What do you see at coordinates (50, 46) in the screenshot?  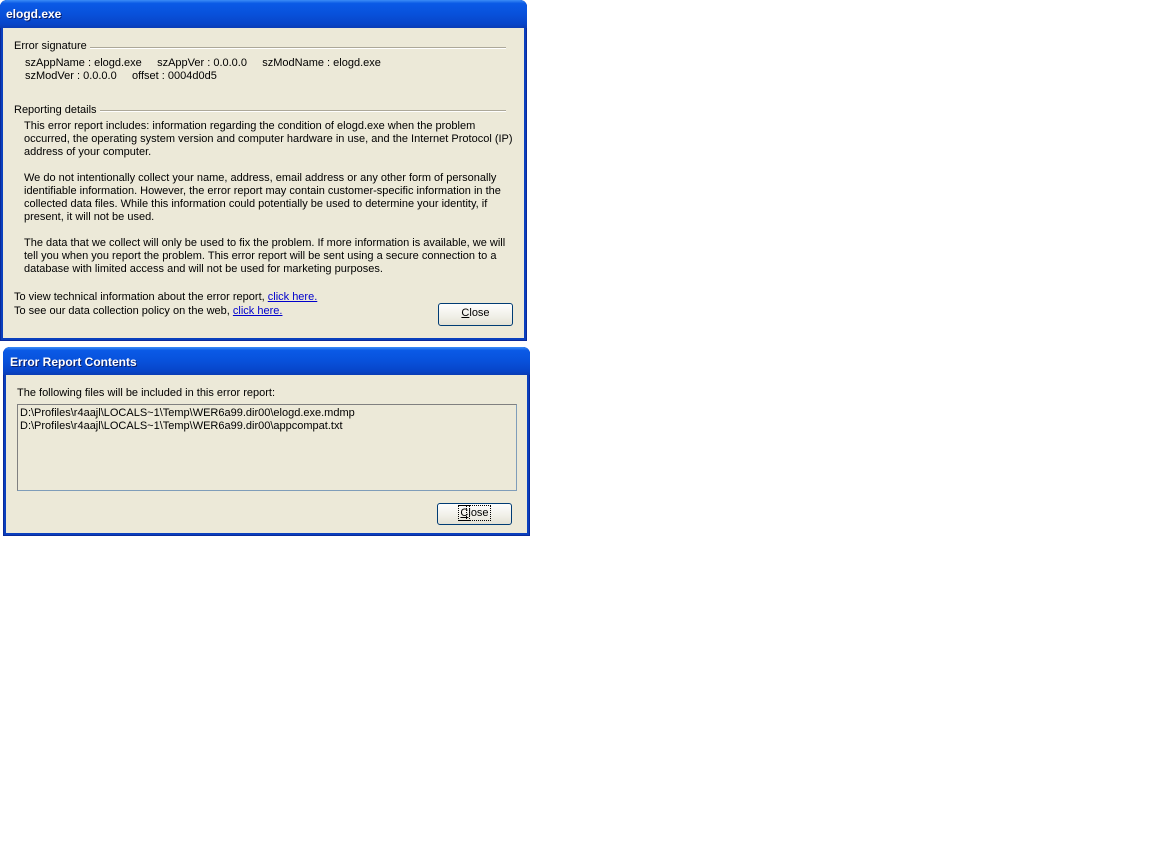 I see `error-signature-heading: Error signature` at bounding box center [50, 46].